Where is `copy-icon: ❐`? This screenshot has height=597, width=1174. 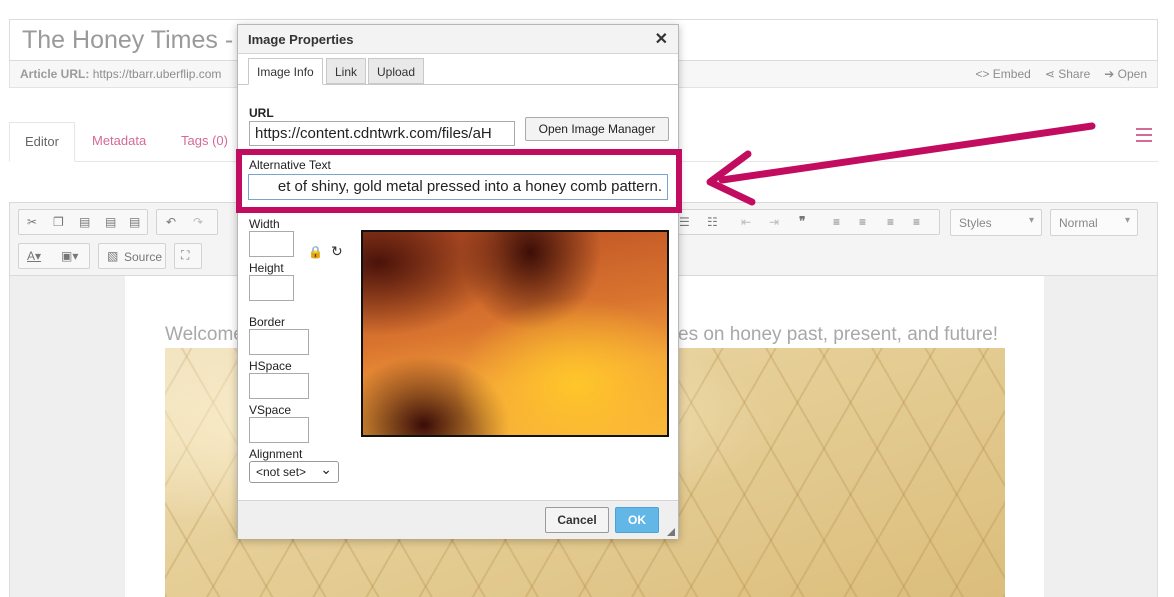 copy-icon: ❐ is located at coordinates (58, 222).